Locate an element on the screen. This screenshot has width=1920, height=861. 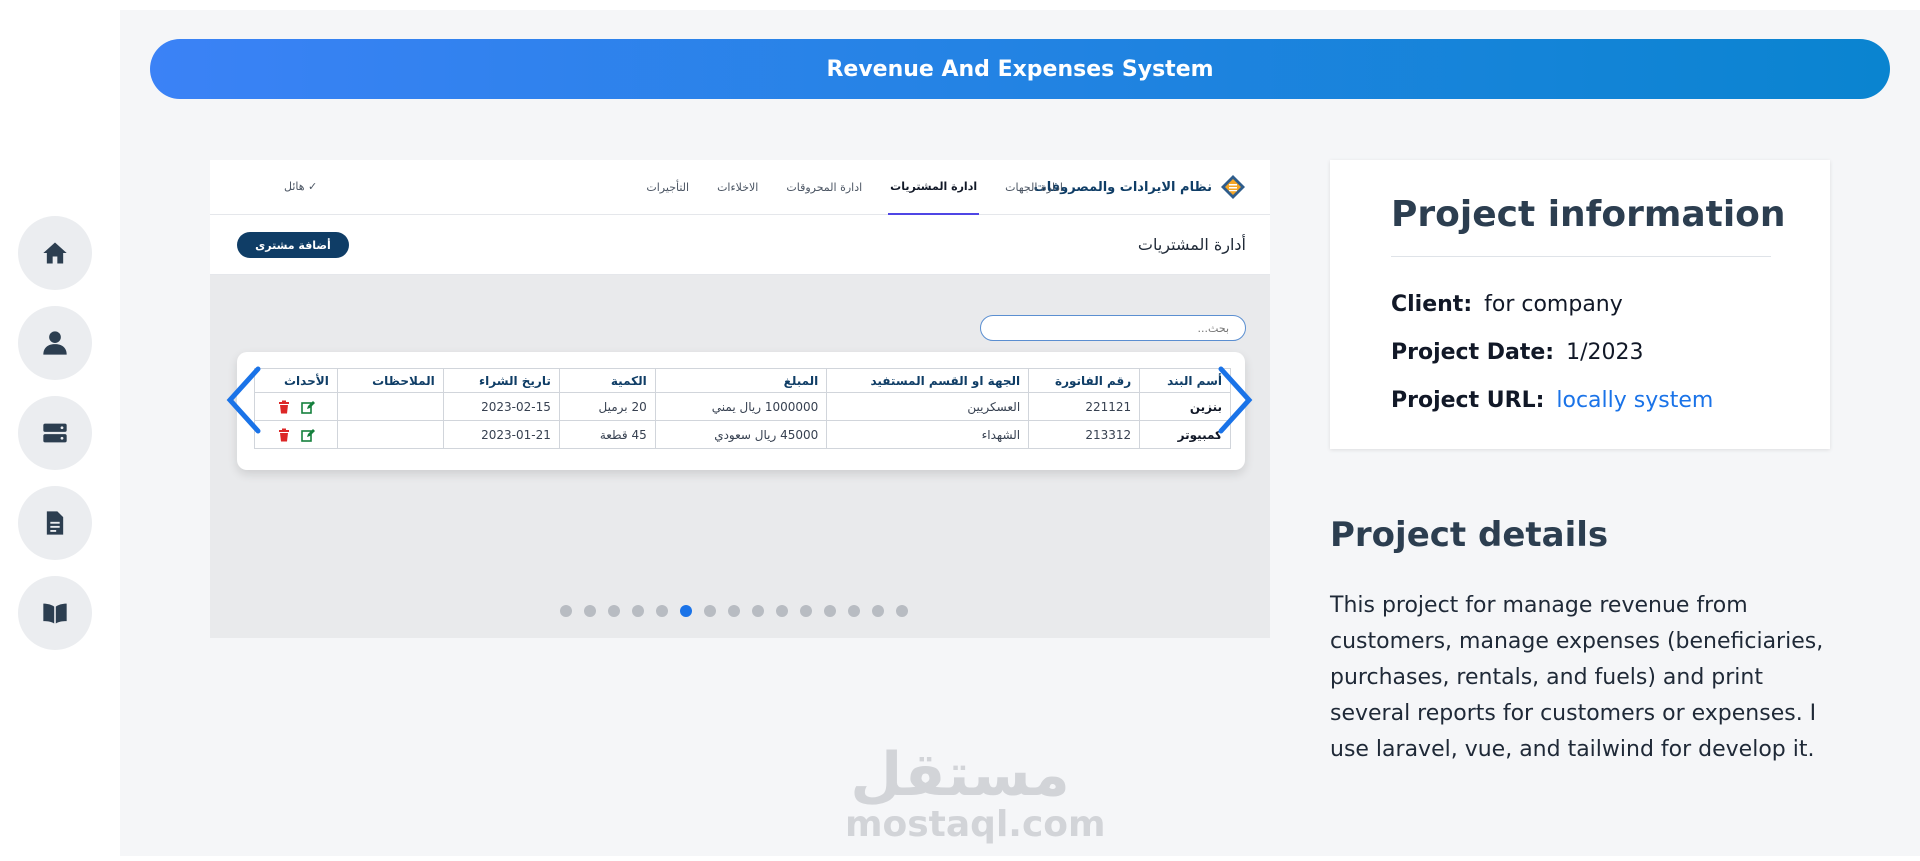
col-actions: الأحداث is located at coordinates (296, 380).